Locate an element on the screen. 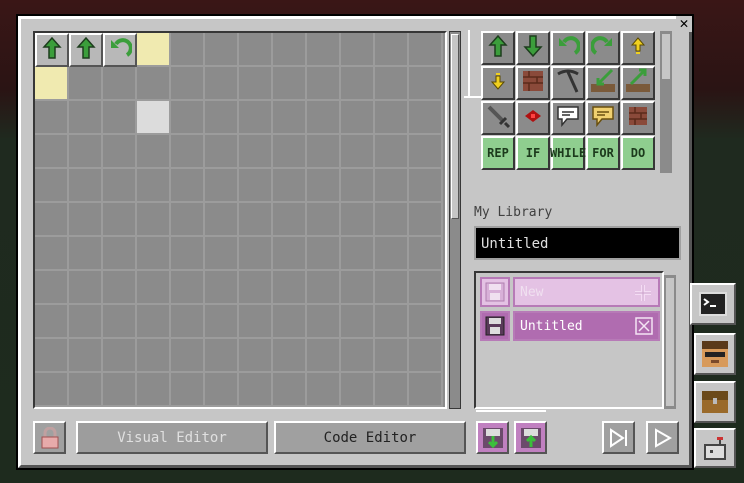 Image resolution: width=744 pixels, height=483 pixels. run-button is located at coordinates (662, 437).